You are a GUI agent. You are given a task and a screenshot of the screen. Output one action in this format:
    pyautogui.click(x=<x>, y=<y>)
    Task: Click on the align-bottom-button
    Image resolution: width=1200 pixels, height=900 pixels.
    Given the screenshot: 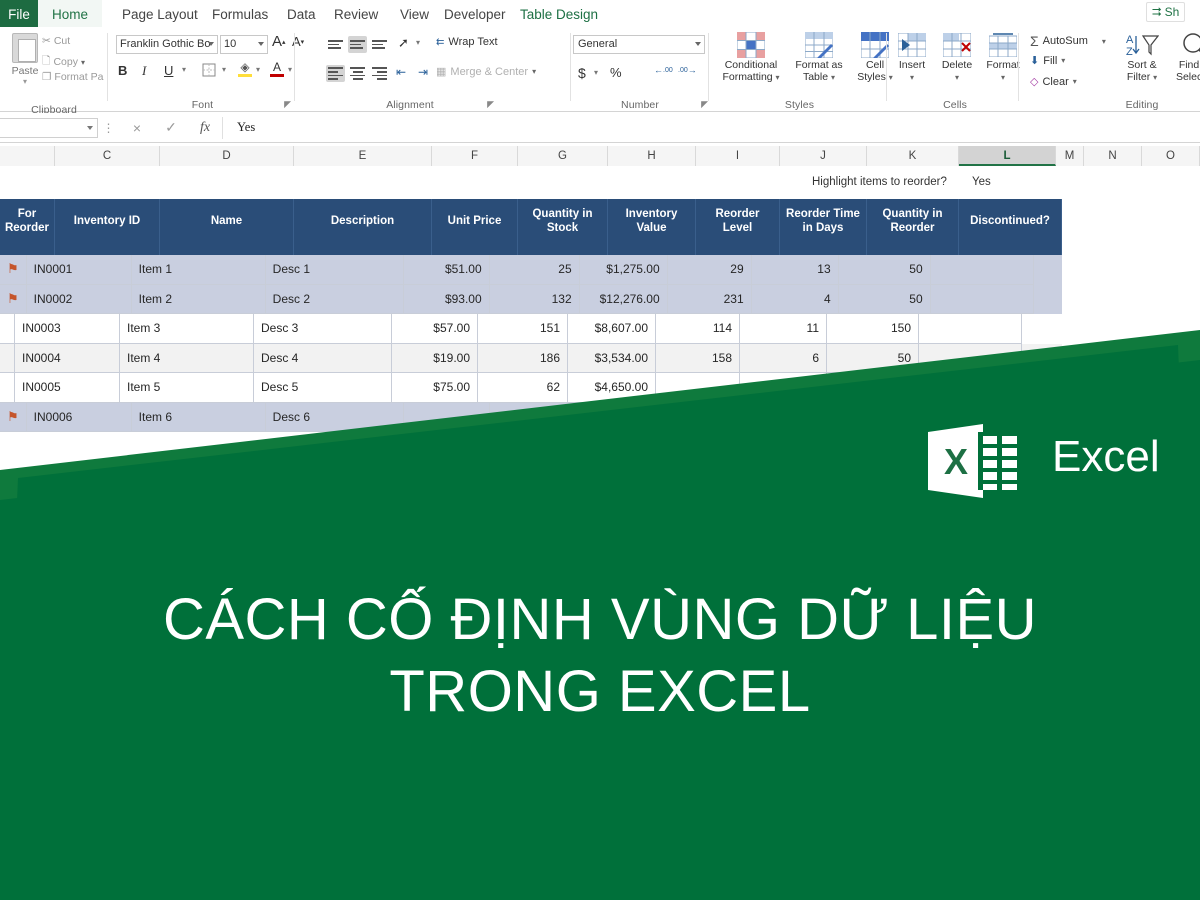 What is the action you would take?
    pyautogui.click(x=379, y=44)
    